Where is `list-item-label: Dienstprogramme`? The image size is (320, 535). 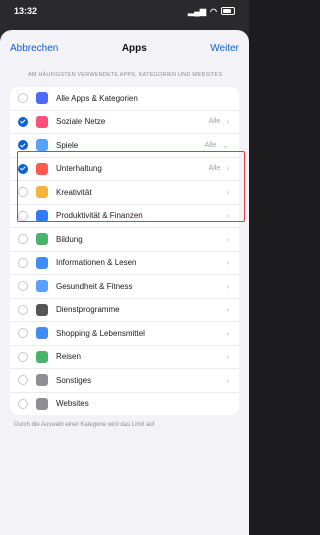
list-item-label: Dienstprogramme is located at coordinates (88, 310).